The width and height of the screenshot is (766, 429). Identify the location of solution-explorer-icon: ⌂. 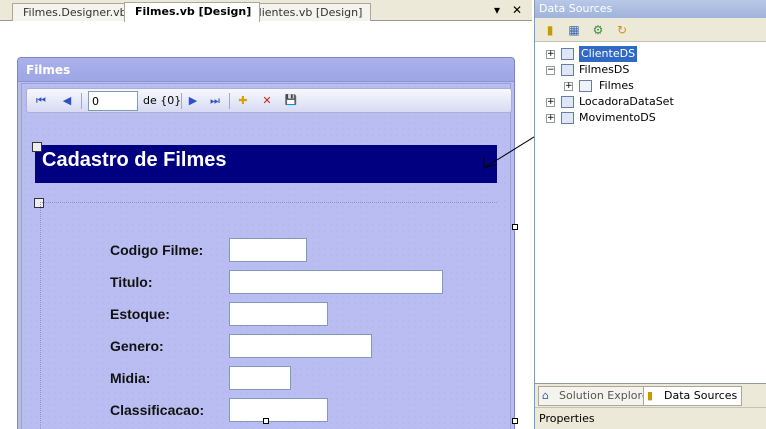
(545, 395).